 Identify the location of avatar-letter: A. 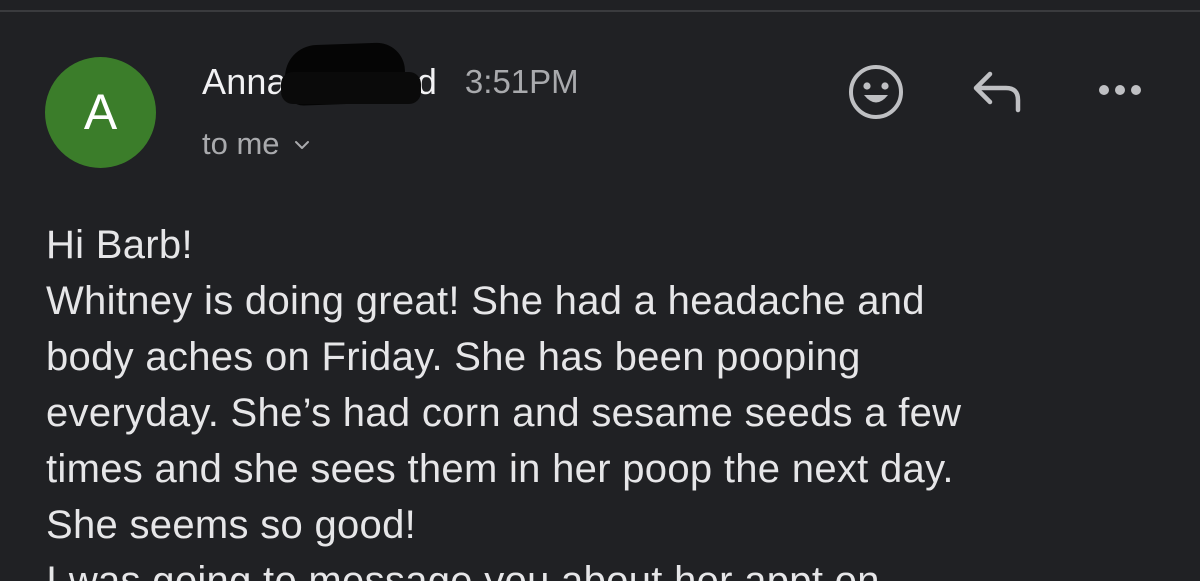
(100, 111).